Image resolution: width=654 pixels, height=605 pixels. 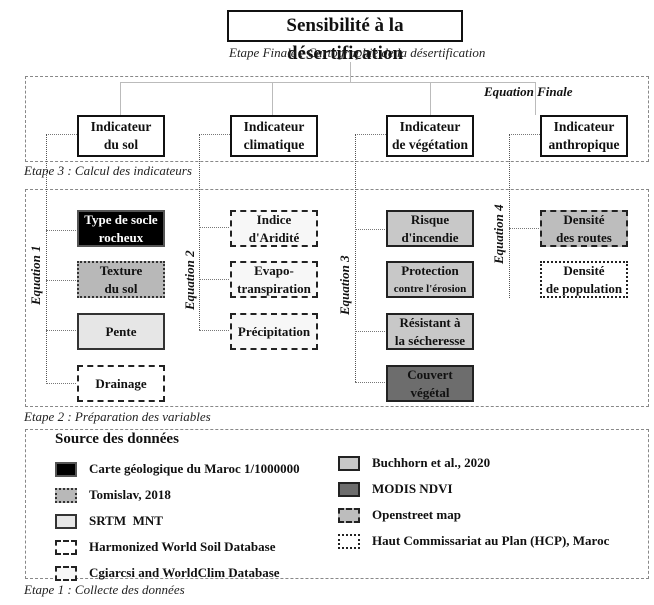 What do you see at coordinates (121, 383) in the screenshot?
I see `var-drainage: Drainage` at bounding box center [121, 383].